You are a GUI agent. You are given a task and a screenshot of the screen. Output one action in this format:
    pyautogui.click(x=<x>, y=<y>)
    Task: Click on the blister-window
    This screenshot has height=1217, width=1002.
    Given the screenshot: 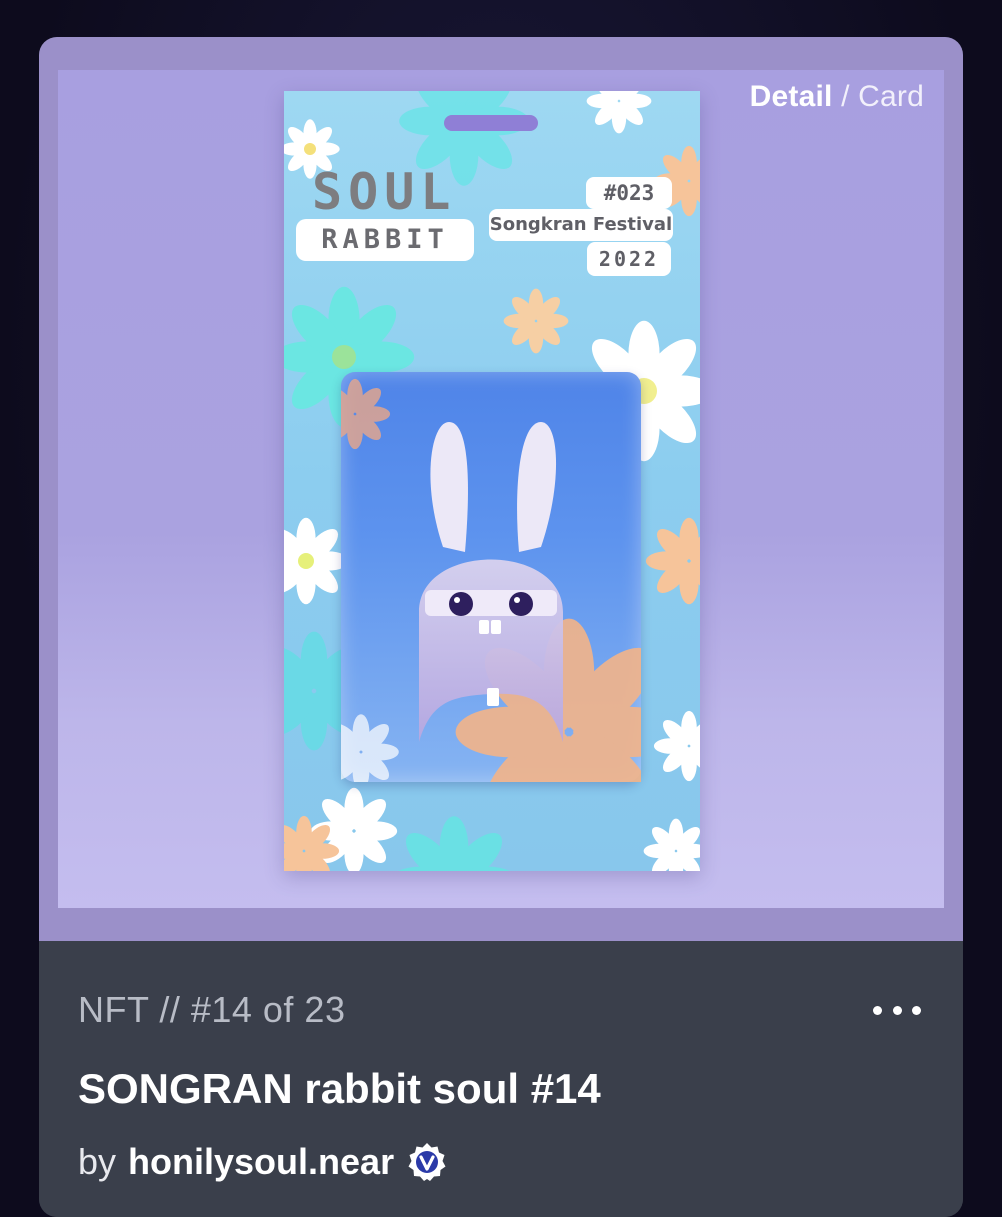 What is the action you would take?
    pyautogui.click(x=491, y=577)
    